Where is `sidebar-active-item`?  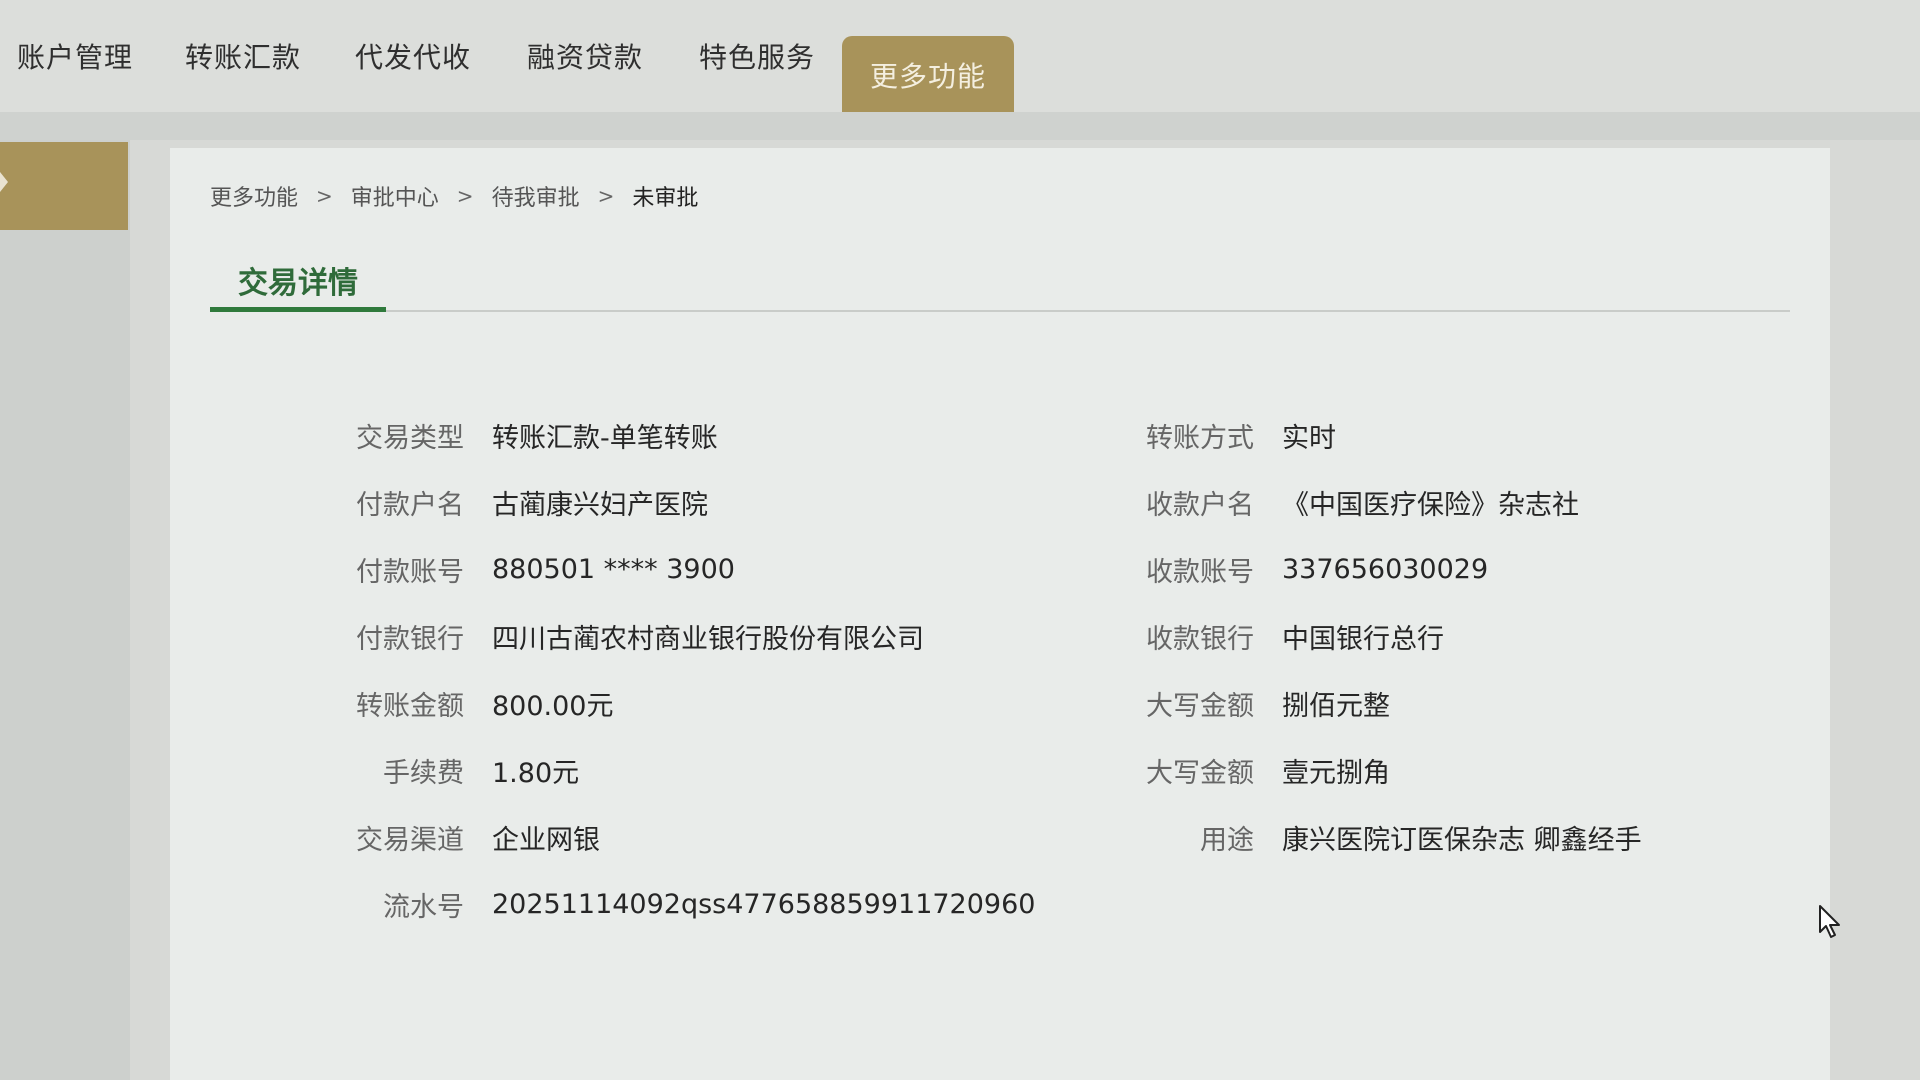
sidebar-active-item is located at coordinates (64, 186).